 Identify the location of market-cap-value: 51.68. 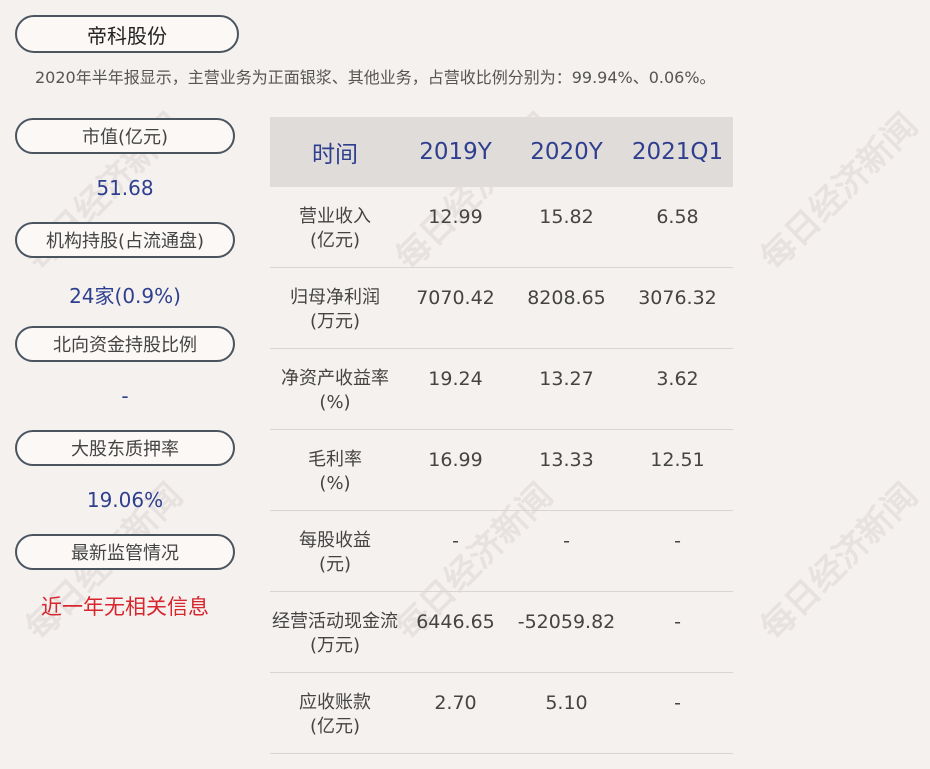
(125, 188).